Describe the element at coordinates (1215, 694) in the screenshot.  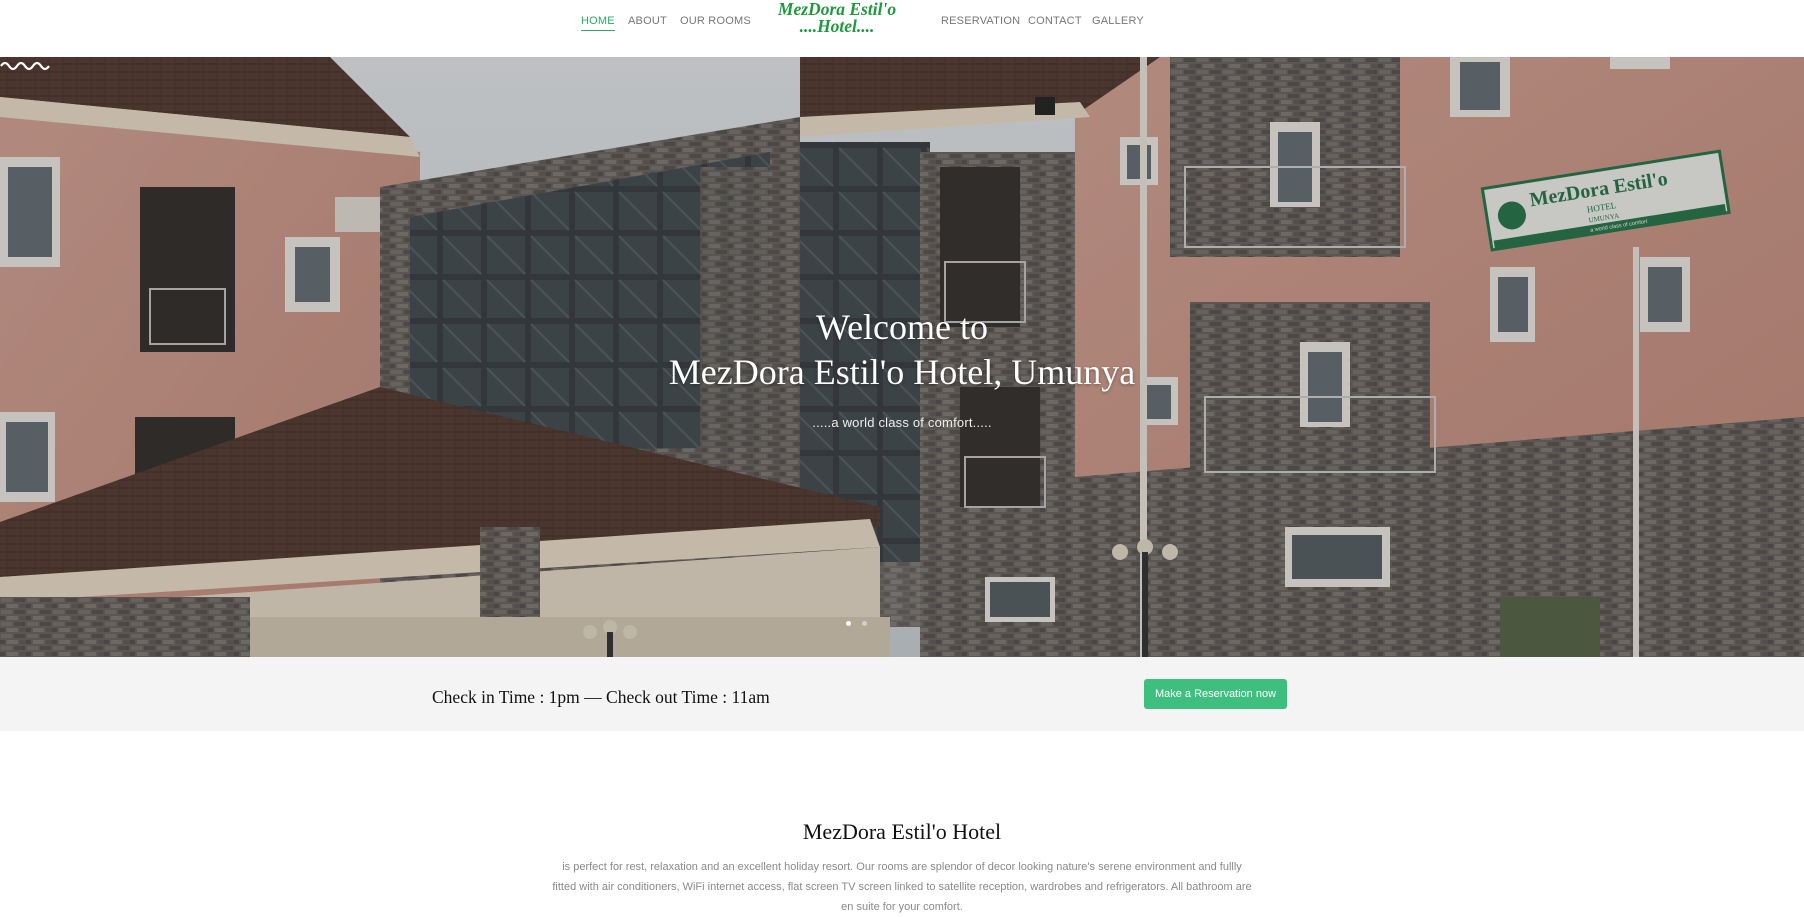
I see `make-reservation-button: Make a Reservation now` at that location.